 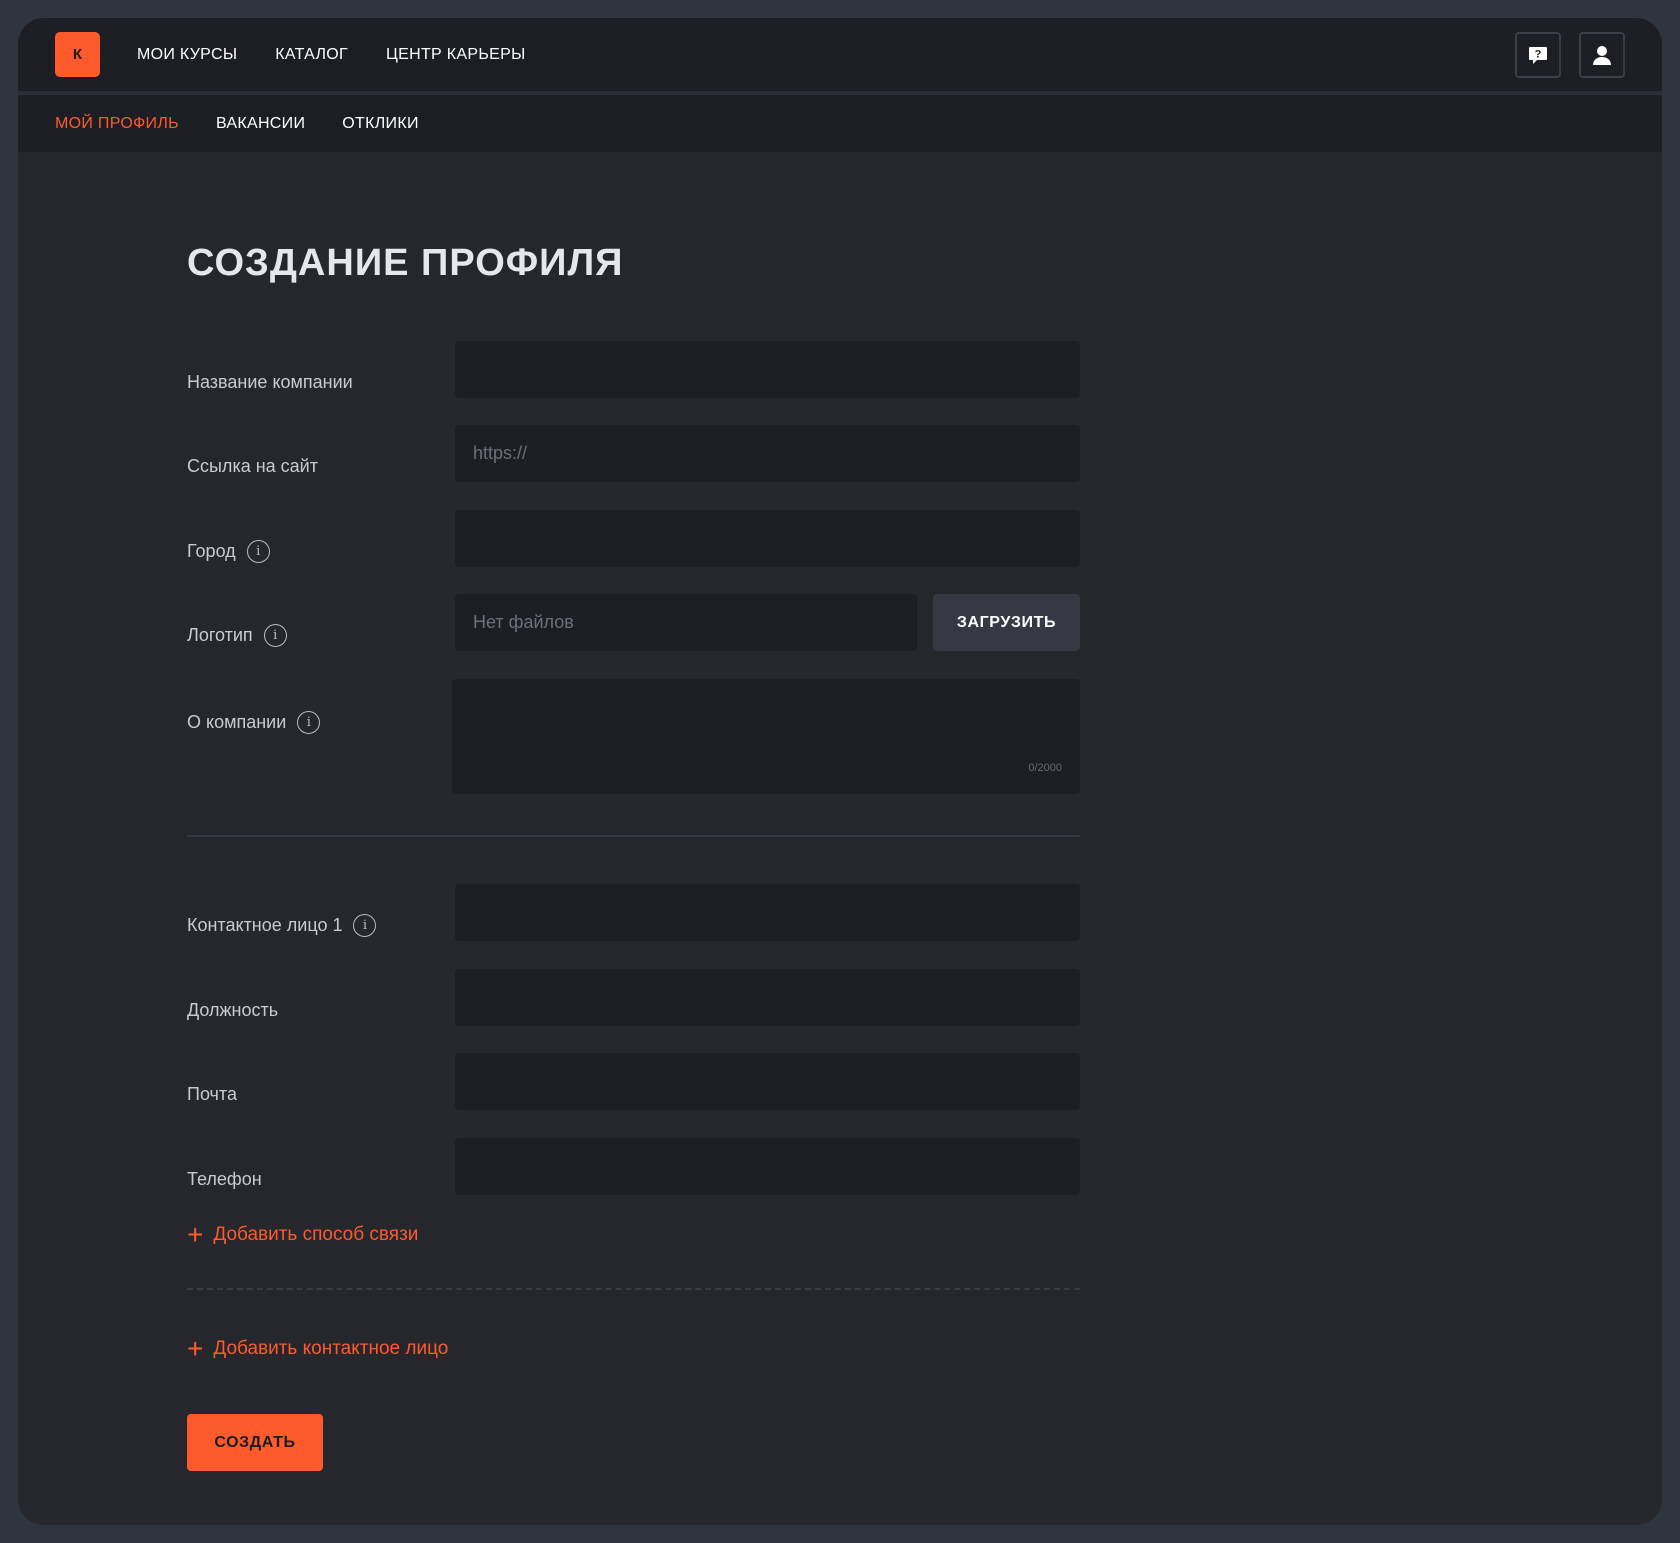 What do you see at coordinates (767, 538) in the screenshot?
I see `city-input` at bounding box center [767, 538].